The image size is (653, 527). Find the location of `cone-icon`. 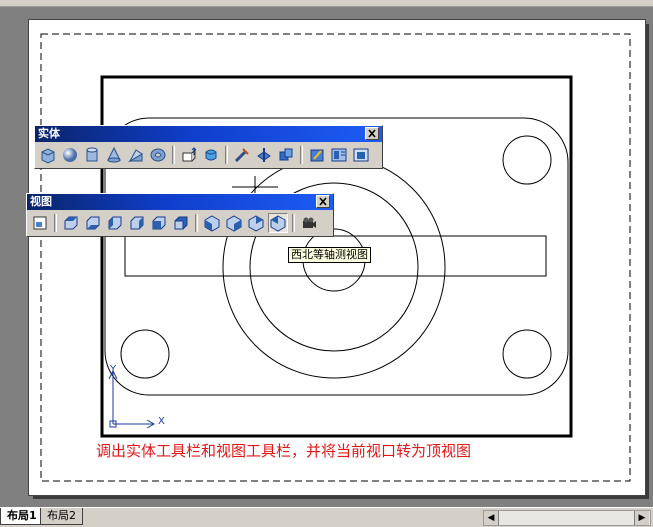

cone-icon is located at coordinates (114, 155).